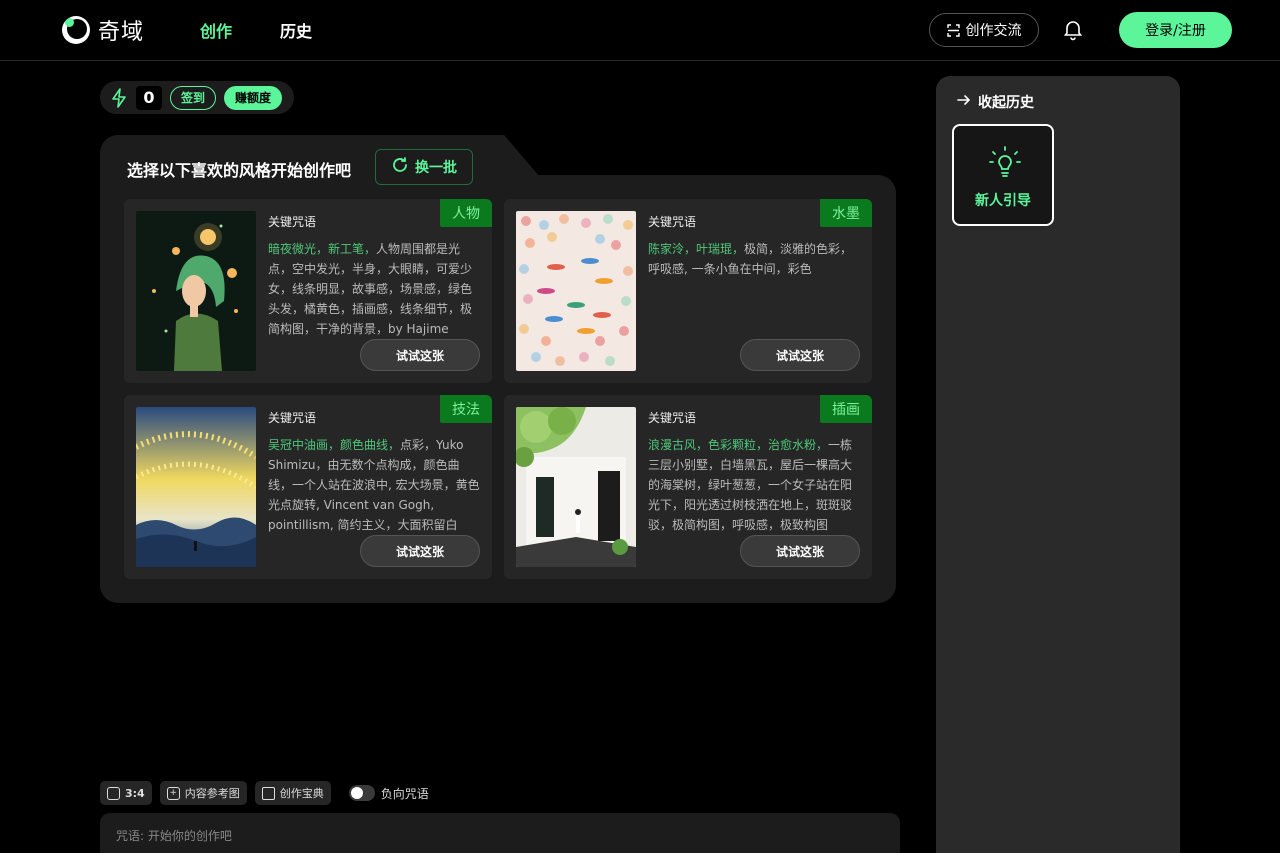 The image size is (1280, 853). I want to click on prompt-toolbar: 3:4 + 内容参考图 创作宝典 负向咒语, so click(264, 793).